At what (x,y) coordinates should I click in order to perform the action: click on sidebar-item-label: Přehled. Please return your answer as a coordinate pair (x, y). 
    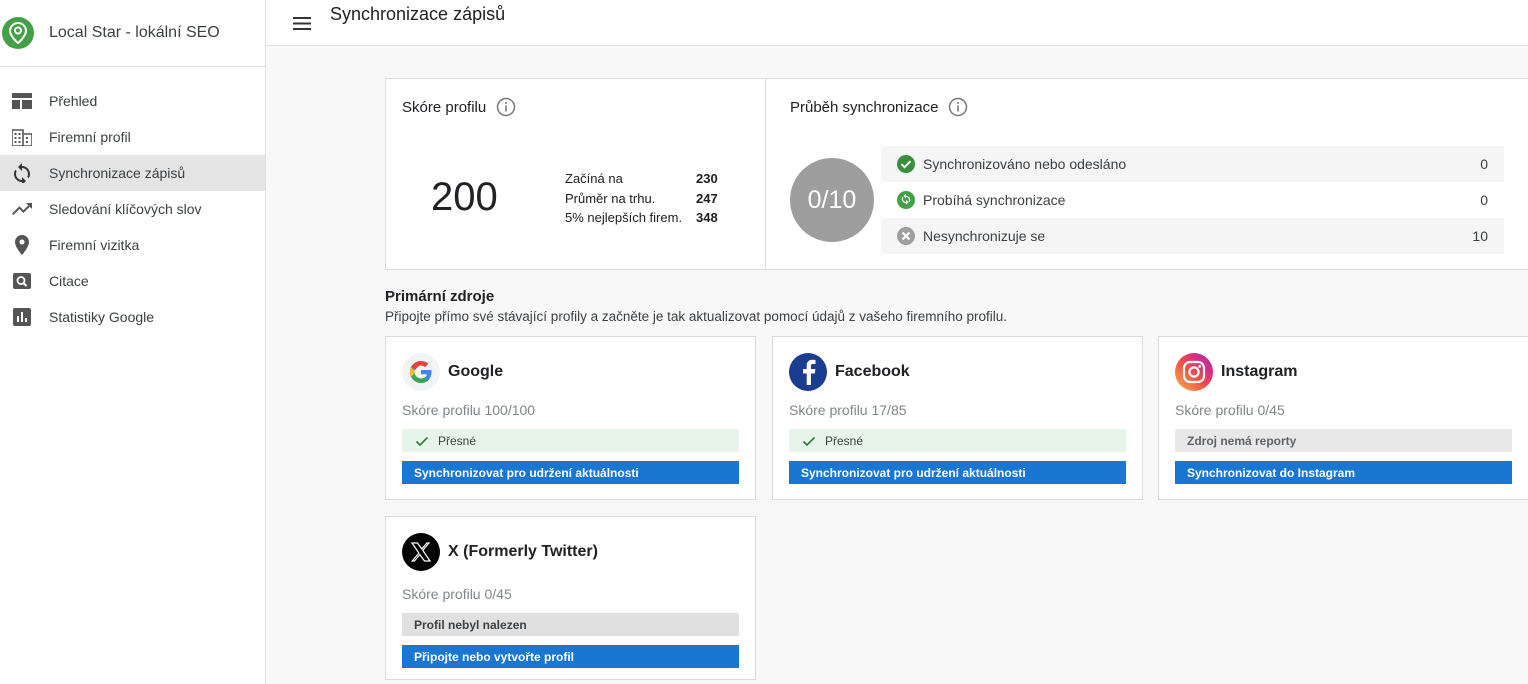
    Looking at the image, I should click on (73, 101).